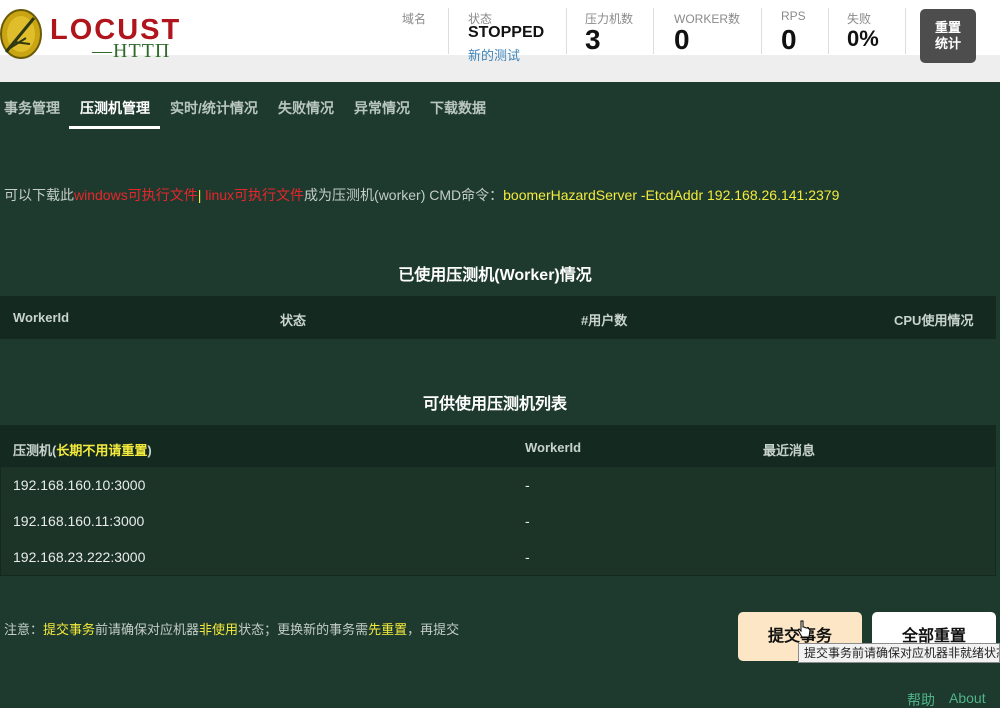 The image size is (1000, 708). I want to click on logo-subtitle: —HTTП, so click(131, 51).